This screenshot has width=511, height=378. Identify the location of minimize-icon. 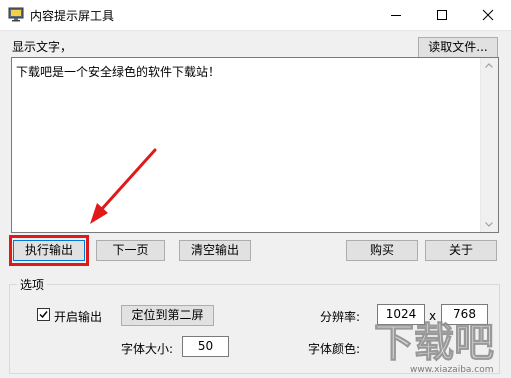
(396, 15).